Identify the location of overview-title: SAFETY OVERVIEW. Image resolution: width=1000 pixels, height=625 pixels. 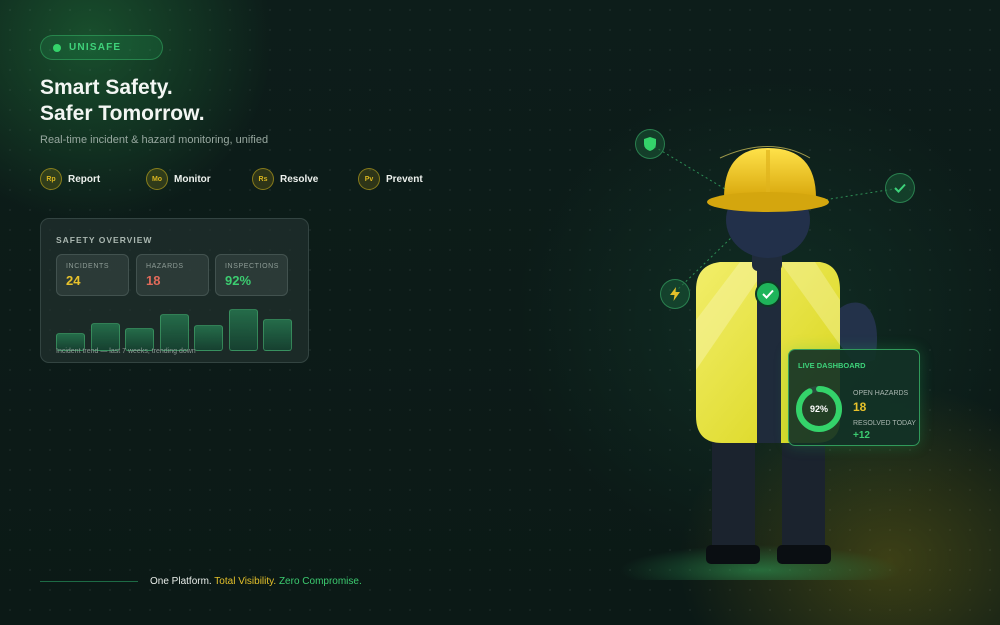
(104, 240).